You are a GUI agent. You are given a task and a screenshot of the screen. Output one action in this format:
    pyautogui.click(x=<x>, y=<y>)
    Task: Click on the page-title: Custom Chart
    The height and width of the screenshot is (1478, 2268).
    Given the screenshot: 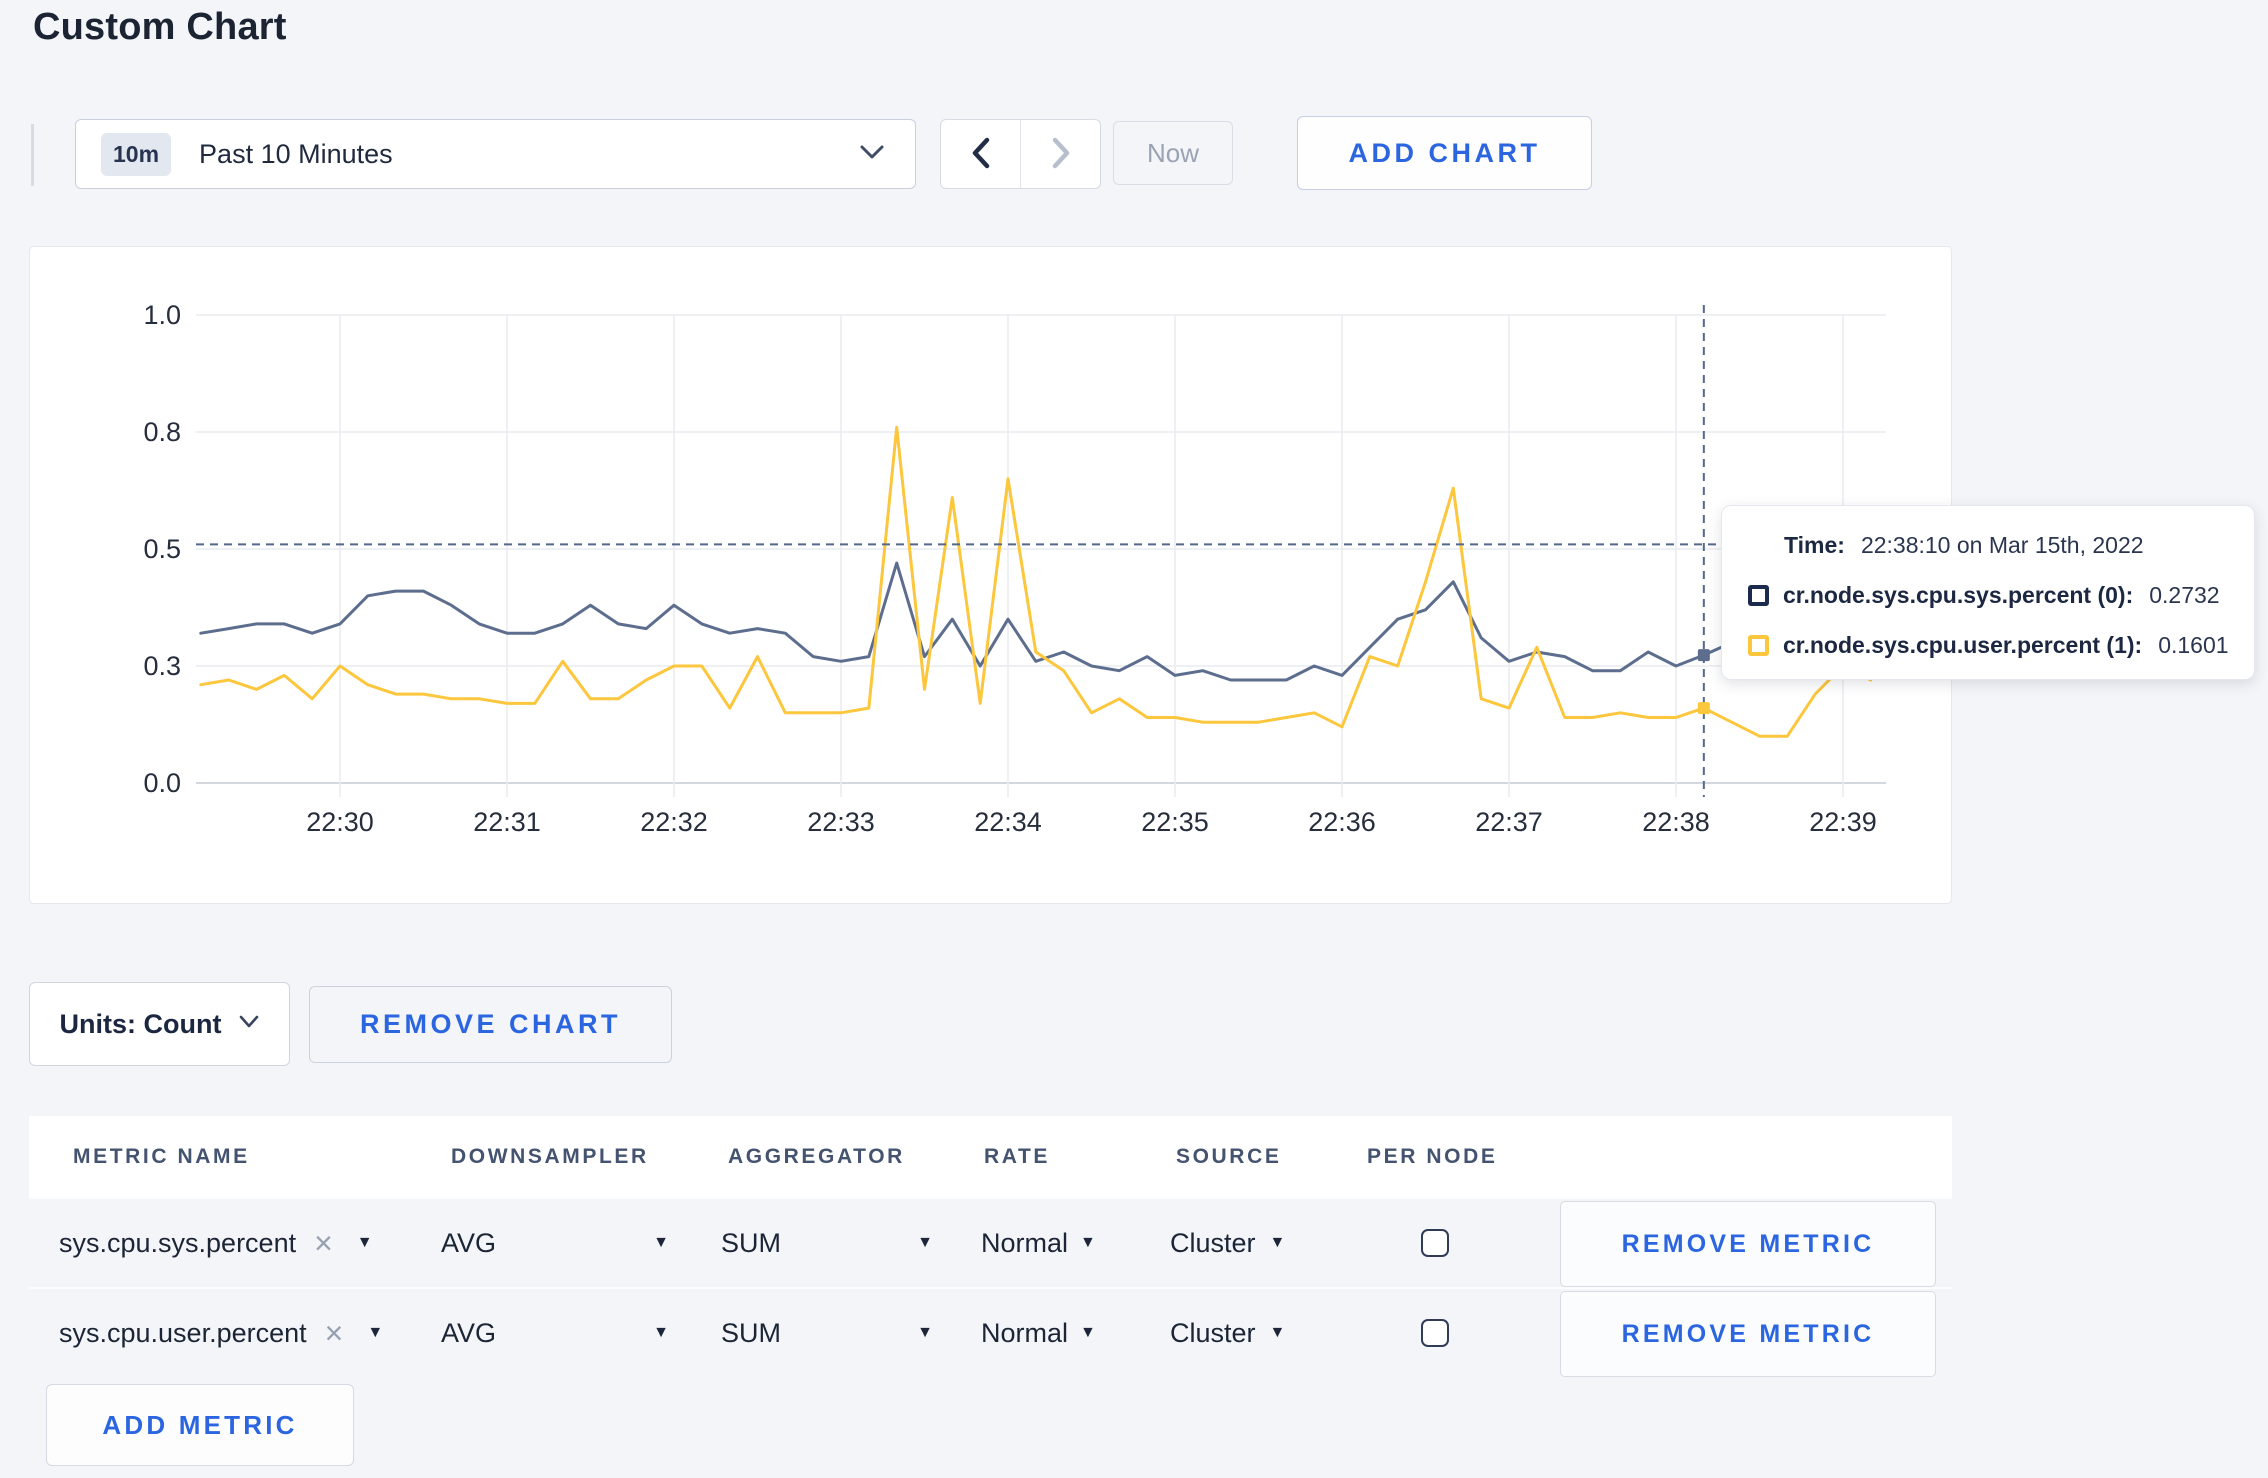 What is the action you would take?
    pyautogui.click(x=160, y=27)
    